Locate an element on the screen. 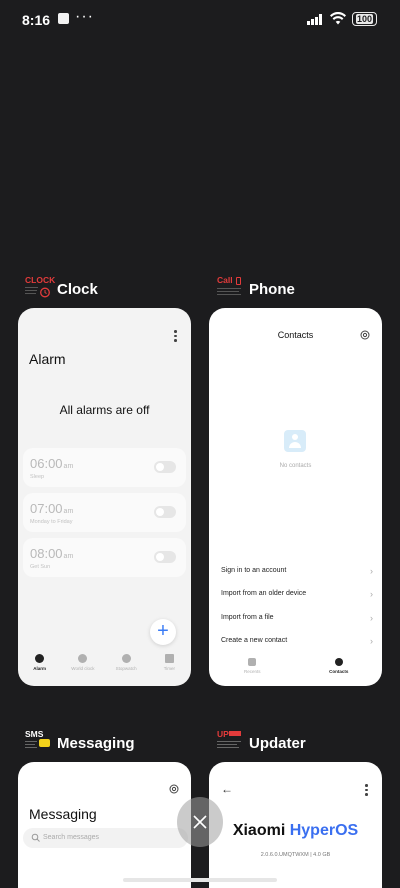  option-sign-in: Sign in to an account › is located at coordinates (297, 574).